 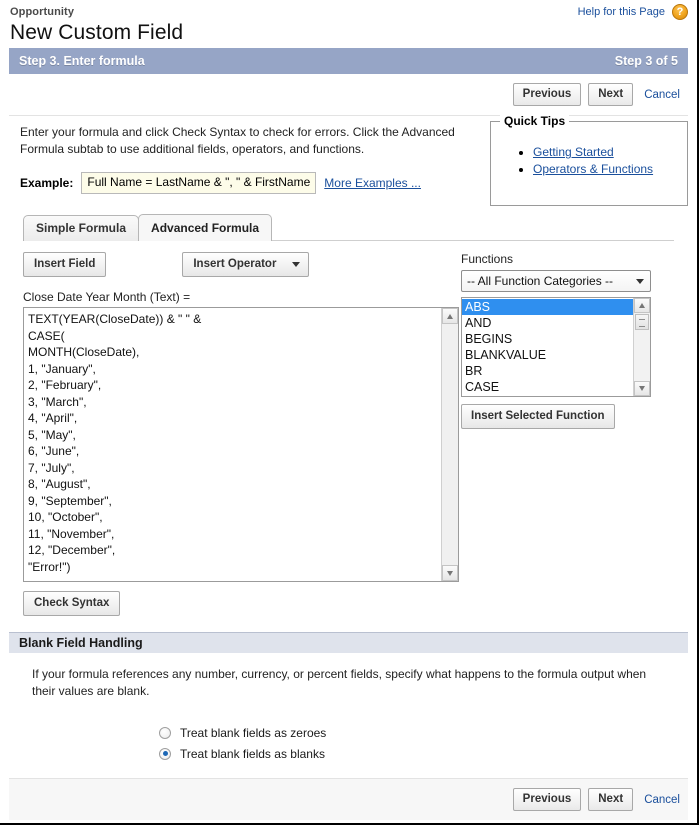 I want to click on check-syntax-button: Check Syntax, so click(x=72, y=603).